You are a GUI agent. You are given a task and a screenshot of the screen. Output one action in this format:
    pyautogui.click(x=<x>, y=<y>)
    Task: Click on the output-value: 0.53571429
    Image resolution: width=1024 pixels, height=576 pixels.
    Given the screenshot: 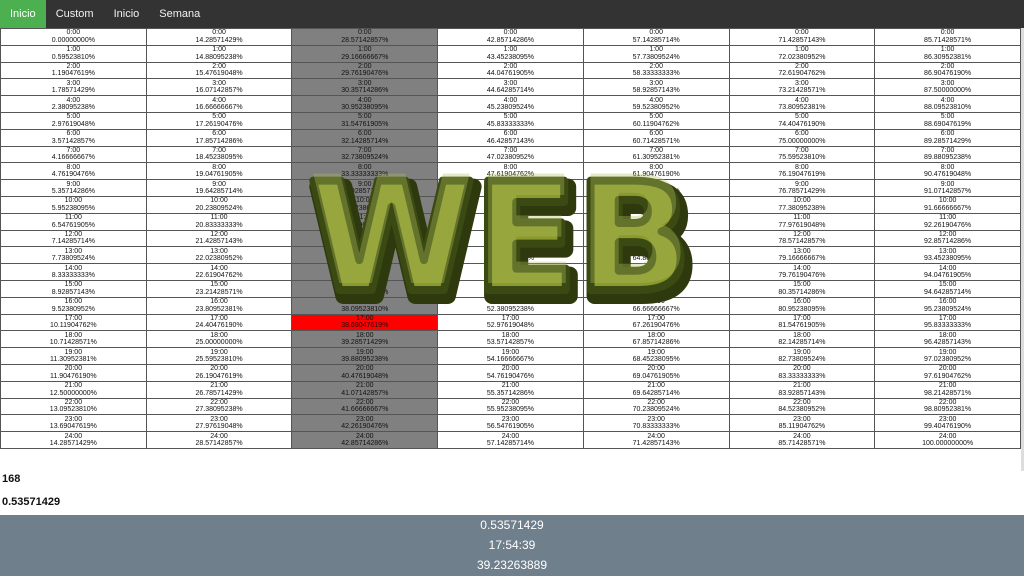 What is the action you would take?
    pyautogui.click(x=31, y=502)
    